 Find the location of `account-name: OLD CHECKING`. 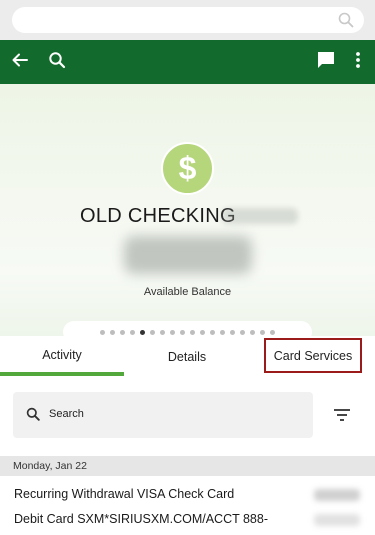

account-name: OLD CHECKING is located at coordinates (158, 216).